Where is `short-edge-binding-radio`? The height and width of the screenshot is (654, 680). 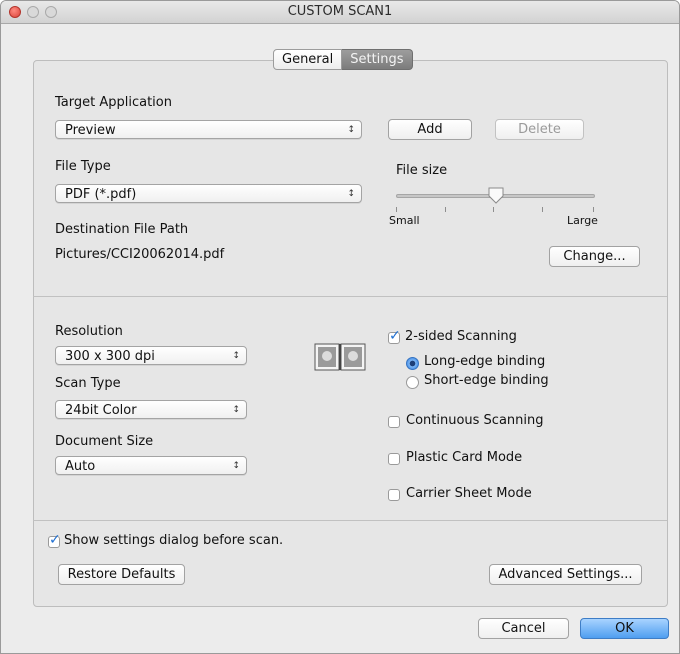
short-edge-binding-radio is located at coordinates (412, 382).